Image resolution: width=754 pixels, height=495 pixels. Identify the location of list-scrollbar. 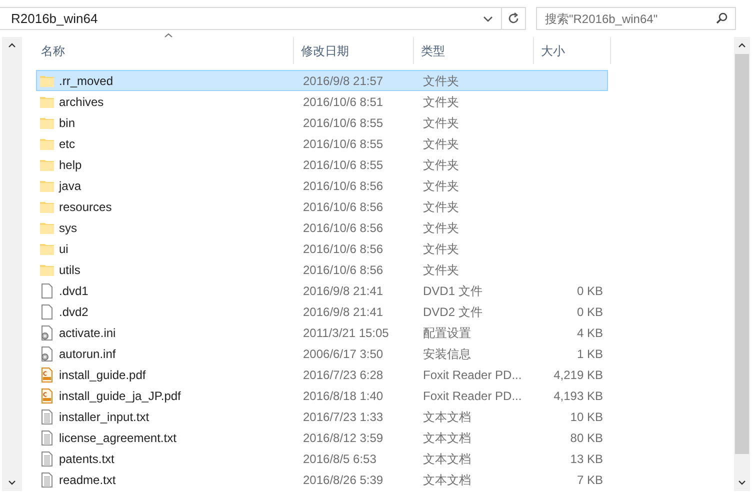
(742, 264).